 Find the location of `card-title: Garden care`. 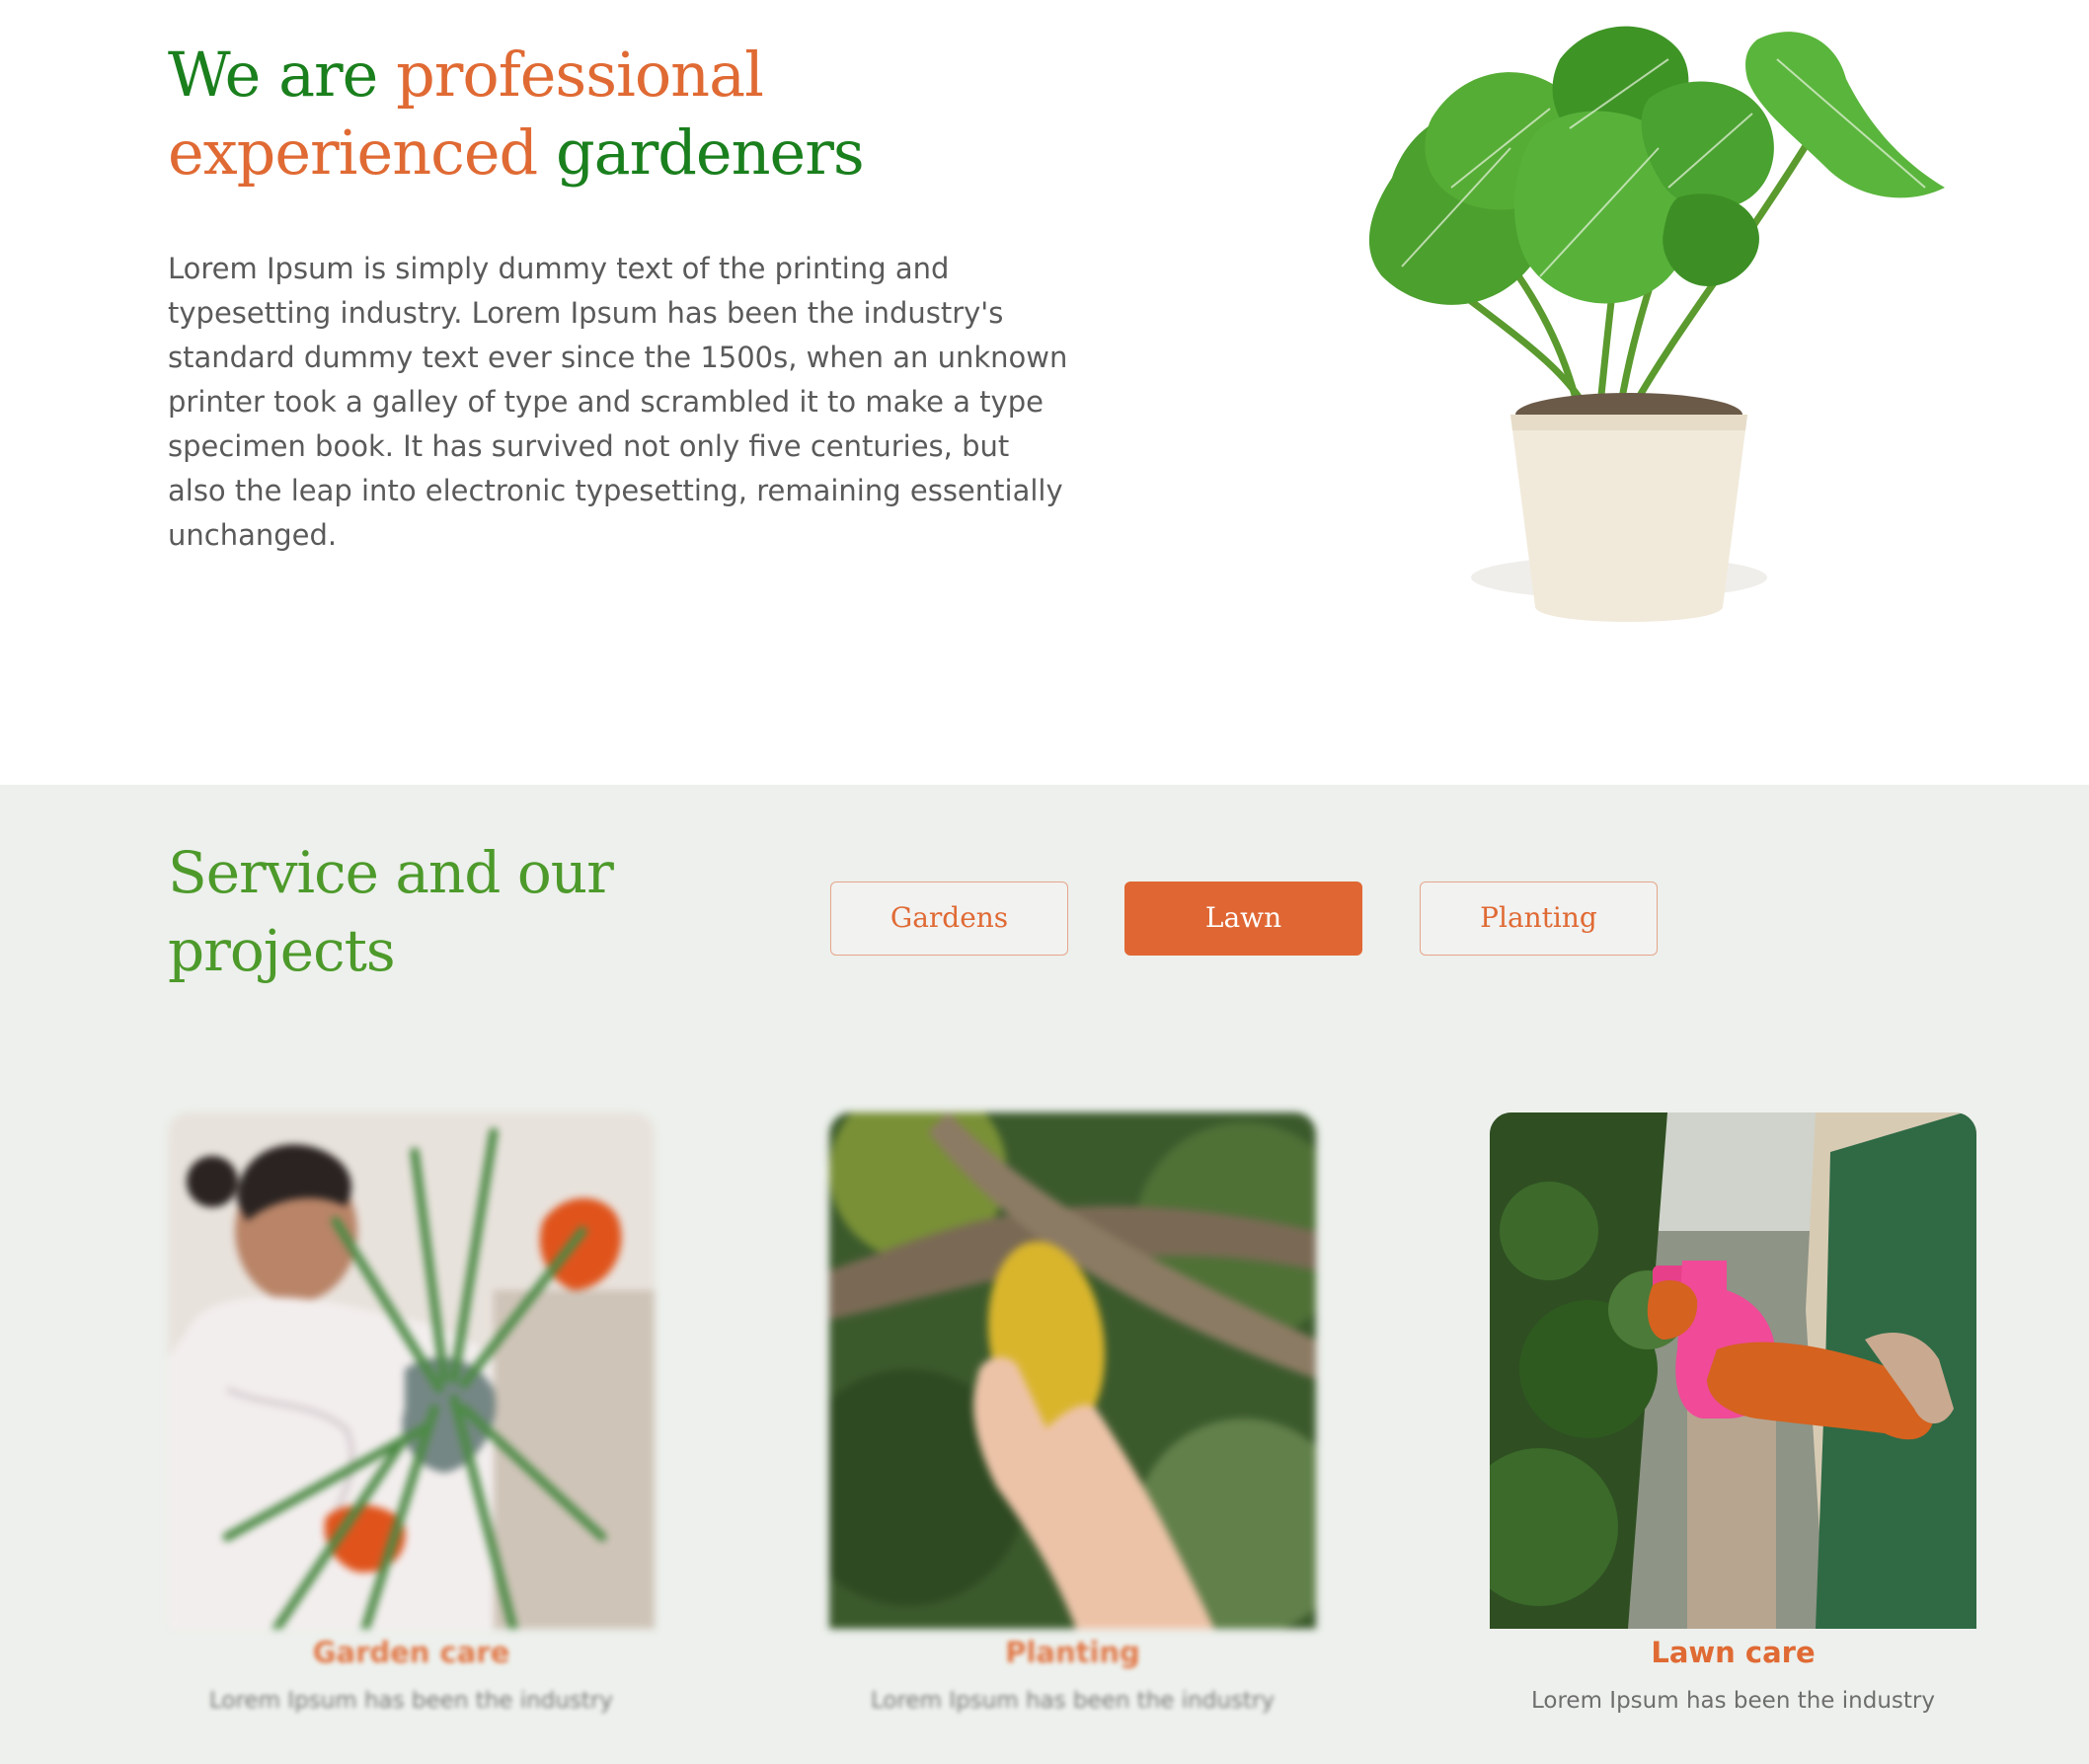

card-title: Garden care is located at coordinates (411, 1652).